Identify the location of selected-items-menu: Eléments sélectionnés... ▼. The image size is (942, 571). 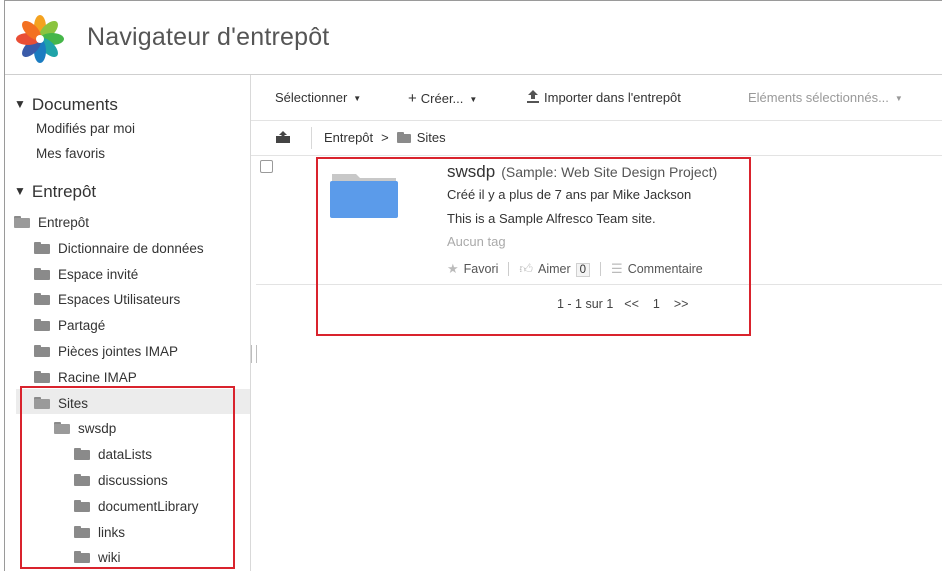
(825, 97).